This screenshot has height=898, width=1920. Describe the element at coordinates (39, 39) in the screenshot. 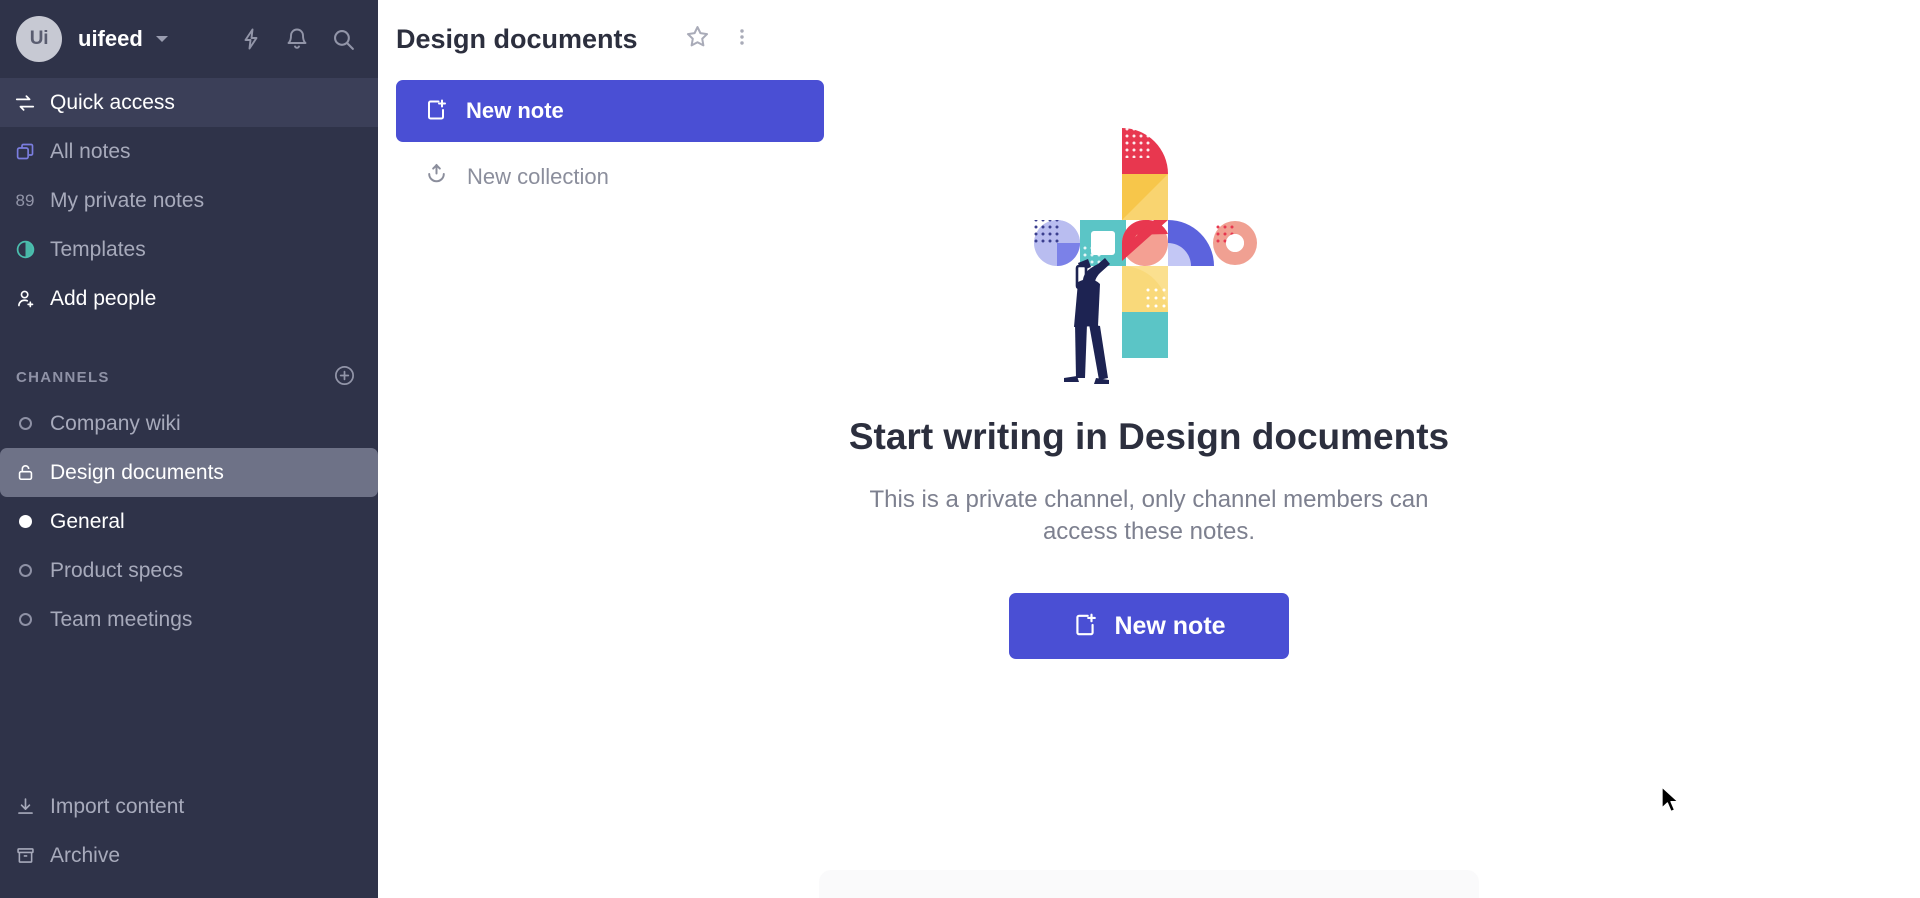

I see `workspace-avatar: Ui` at that location.